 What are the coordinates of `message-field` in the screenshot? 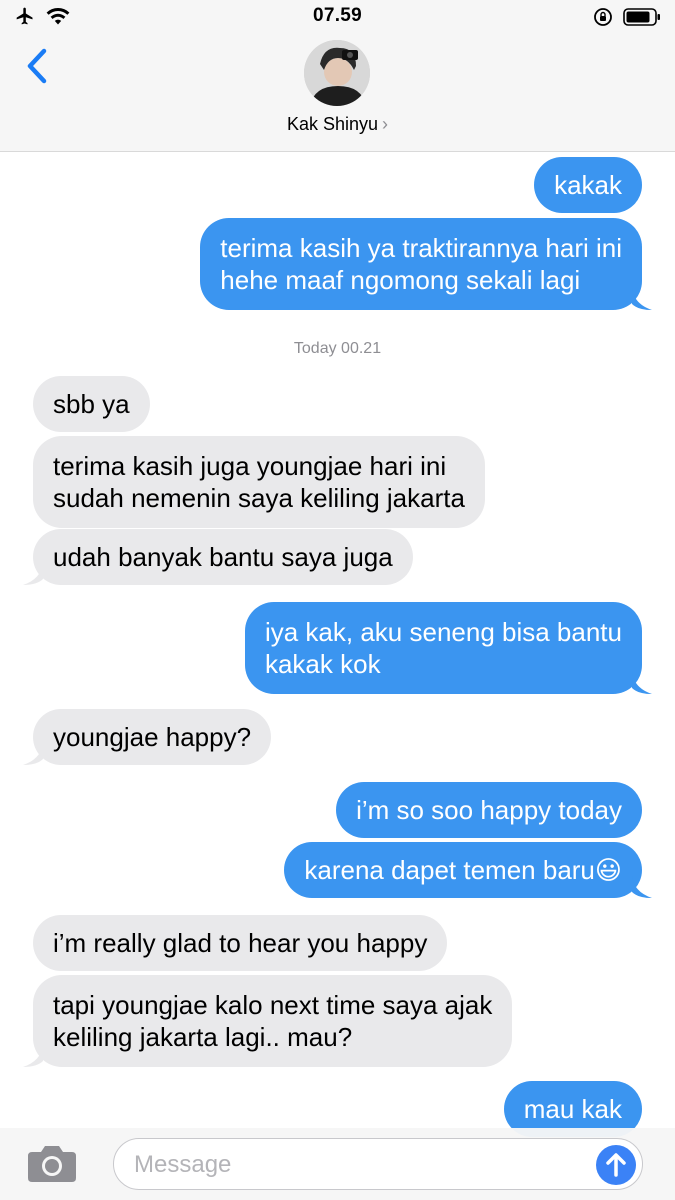 It's located at (378, 1164).